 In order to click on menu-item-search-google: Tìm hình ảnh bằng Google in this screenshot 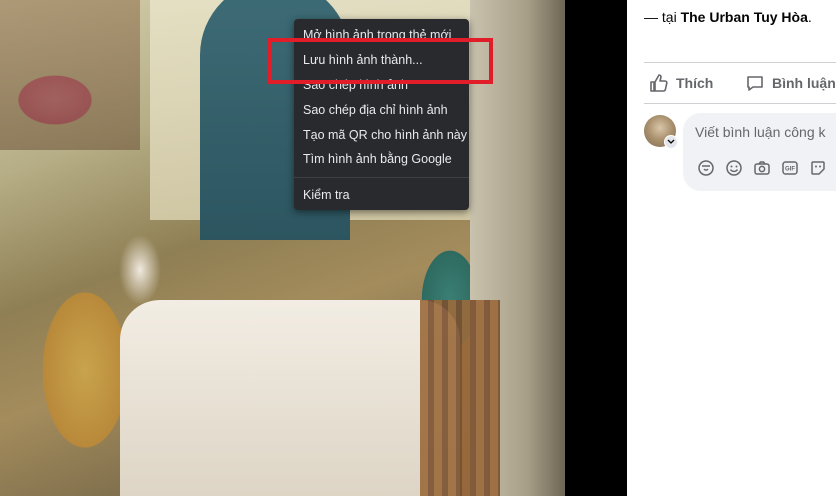, I will do `click(377, 159)`.